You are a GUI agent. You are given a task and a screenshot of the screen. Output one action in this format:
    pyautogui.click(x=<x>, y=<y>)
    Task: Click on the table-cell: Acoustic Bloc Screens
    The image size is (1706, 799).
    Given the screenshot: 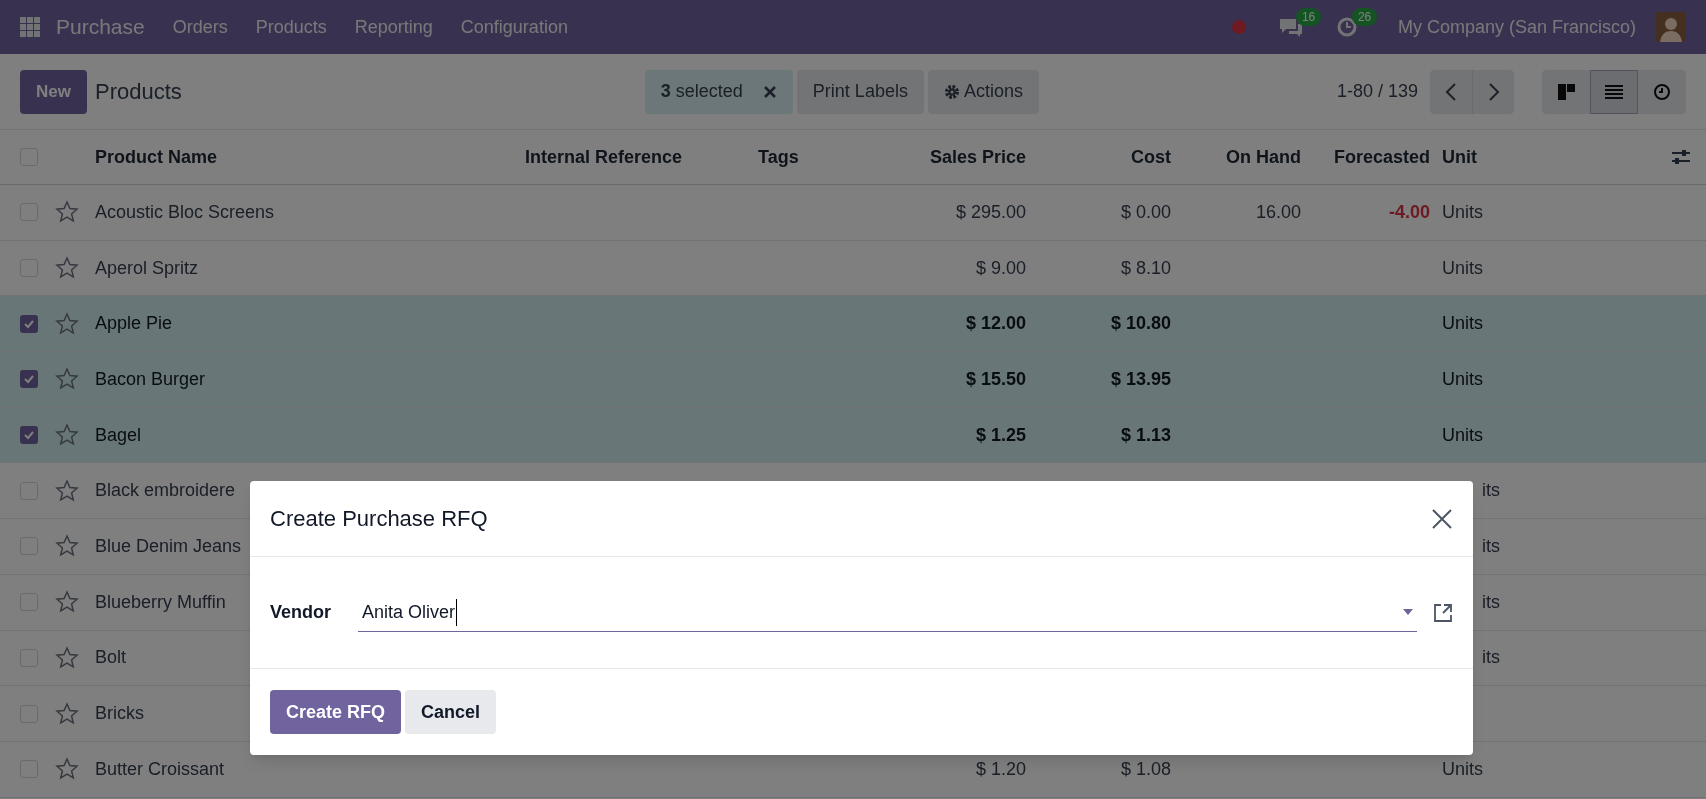 What is the action you would take?
    pyautogui.click(x=185, y=211)
    